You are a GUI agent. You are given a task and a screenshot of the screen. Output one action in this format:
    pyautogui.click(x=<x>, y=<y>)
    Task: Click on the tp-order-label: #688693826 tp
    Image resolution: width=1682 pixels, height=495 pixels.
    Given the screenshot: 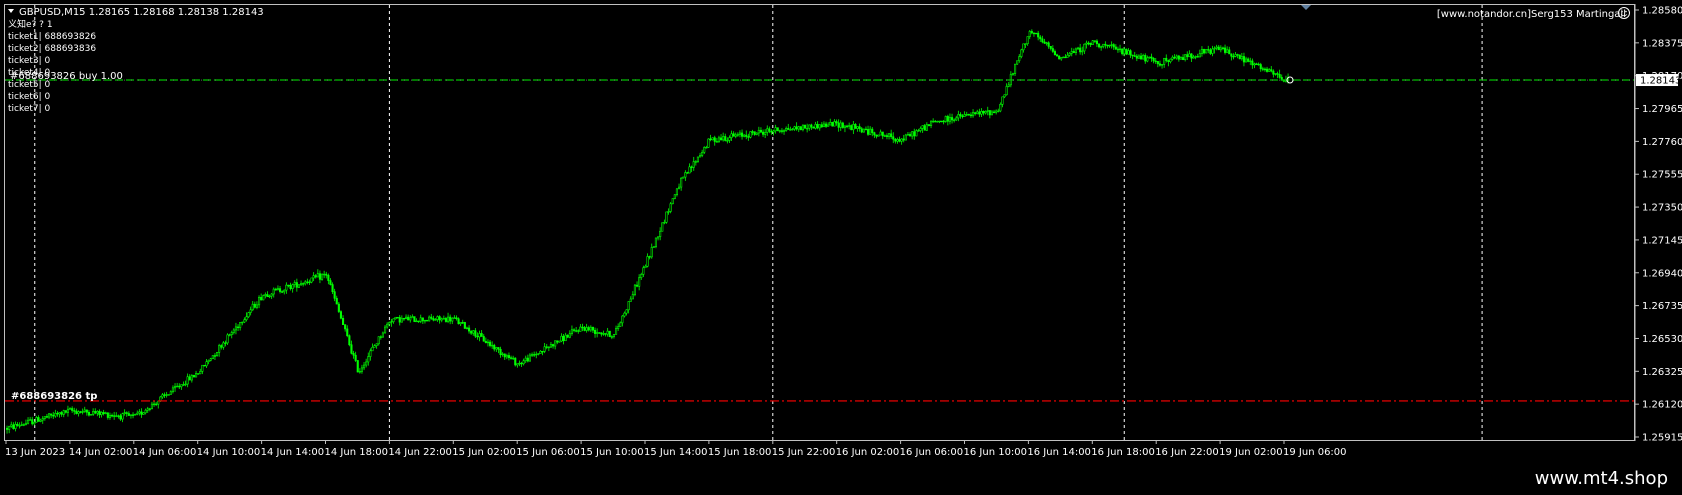 What is the action you would take?
    pyautogui.click(x=54, y=396)
    